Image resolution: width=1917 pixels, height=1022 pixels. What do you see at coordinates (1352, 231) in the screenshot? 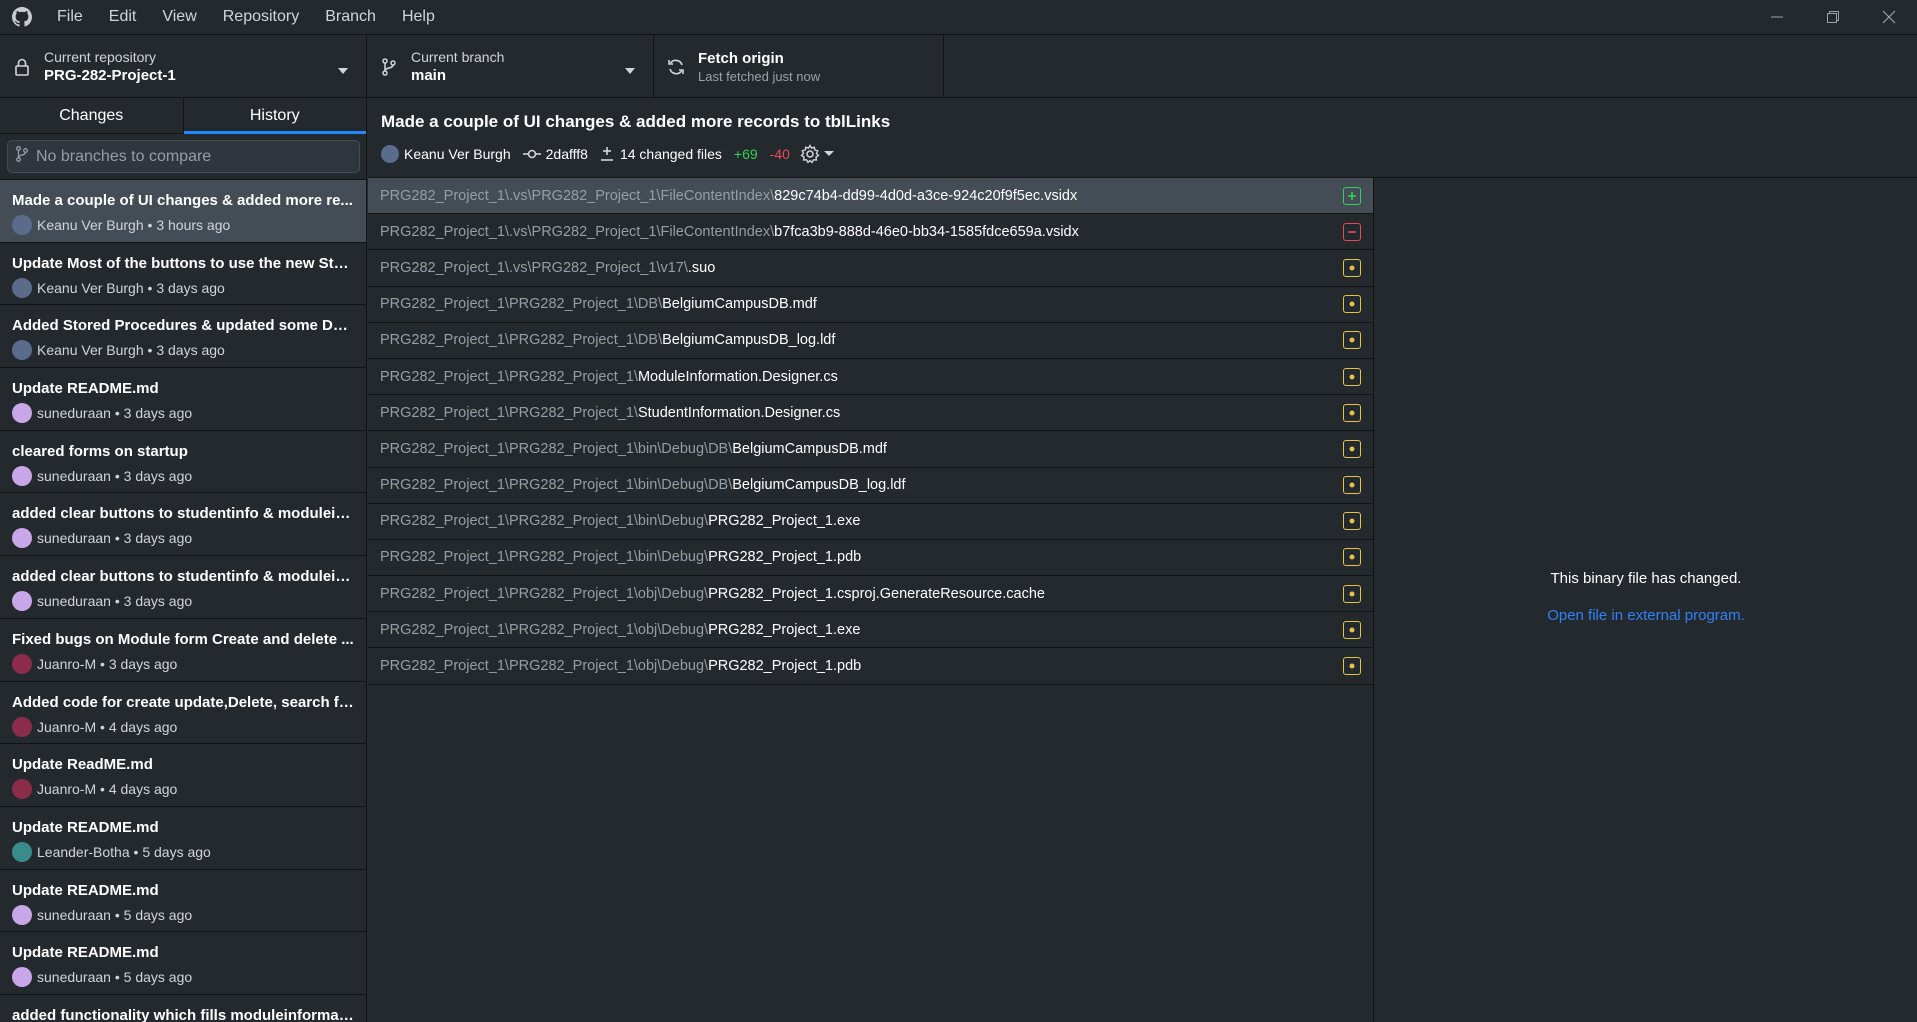
I see `file-status-deleted-icon` at bounding box center [1352, 231].